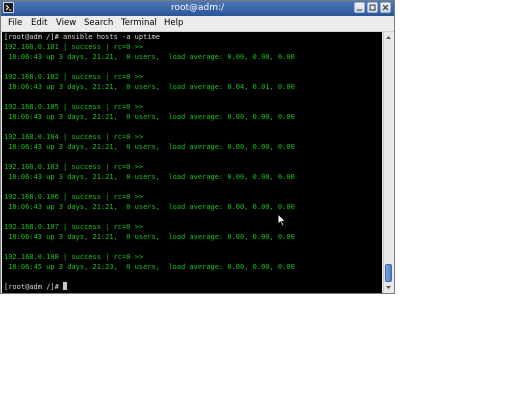  What do you see at coordinates (388, 37) in the screenshot?
I see `scroll-up-icon` at bounding box center [388, 37].